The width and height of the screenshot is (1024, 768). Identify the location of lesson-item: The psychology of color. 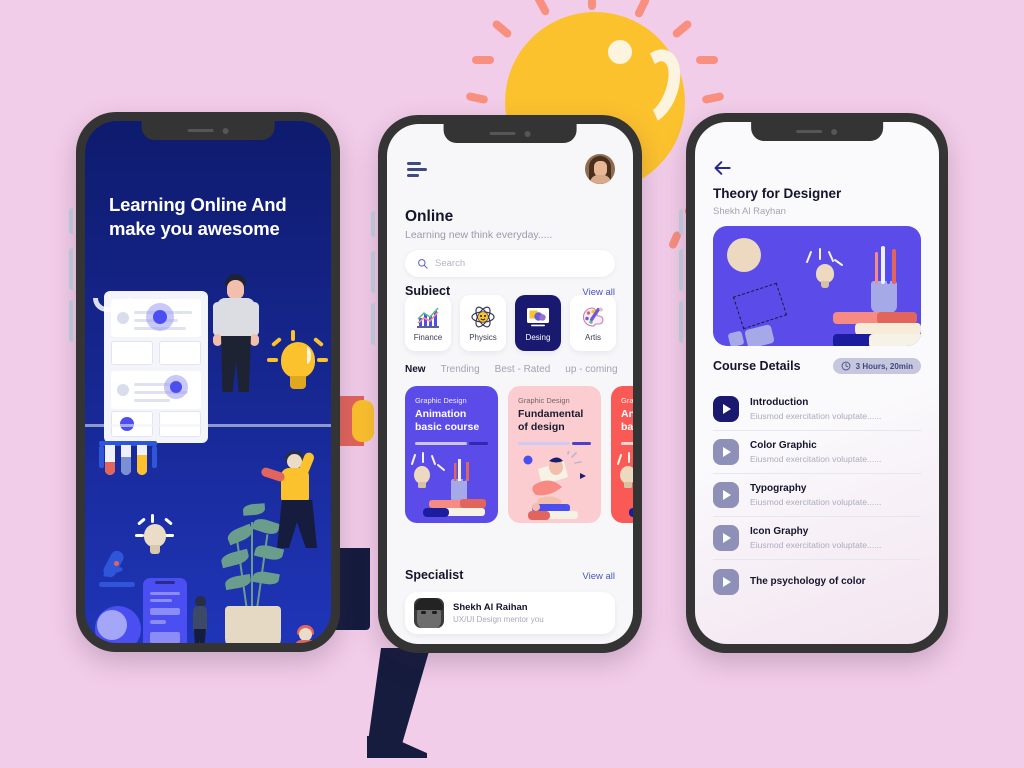
(817, 581).